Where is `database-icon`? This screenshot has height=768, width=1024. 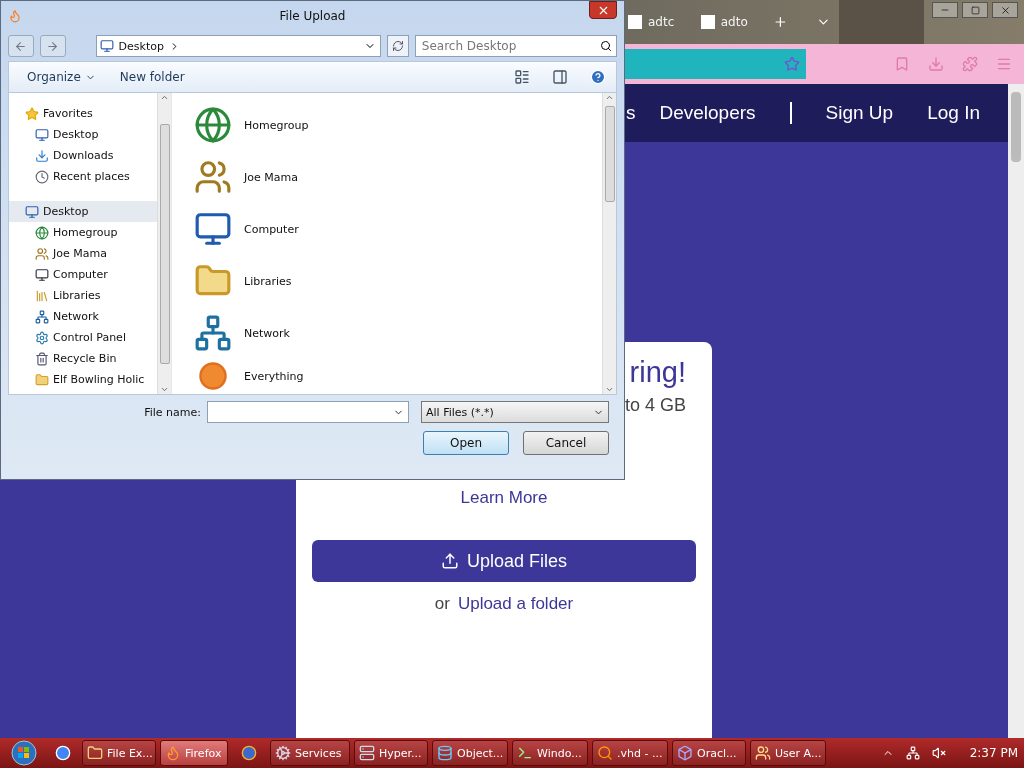
database-icon is located at coordinates (445, 753).